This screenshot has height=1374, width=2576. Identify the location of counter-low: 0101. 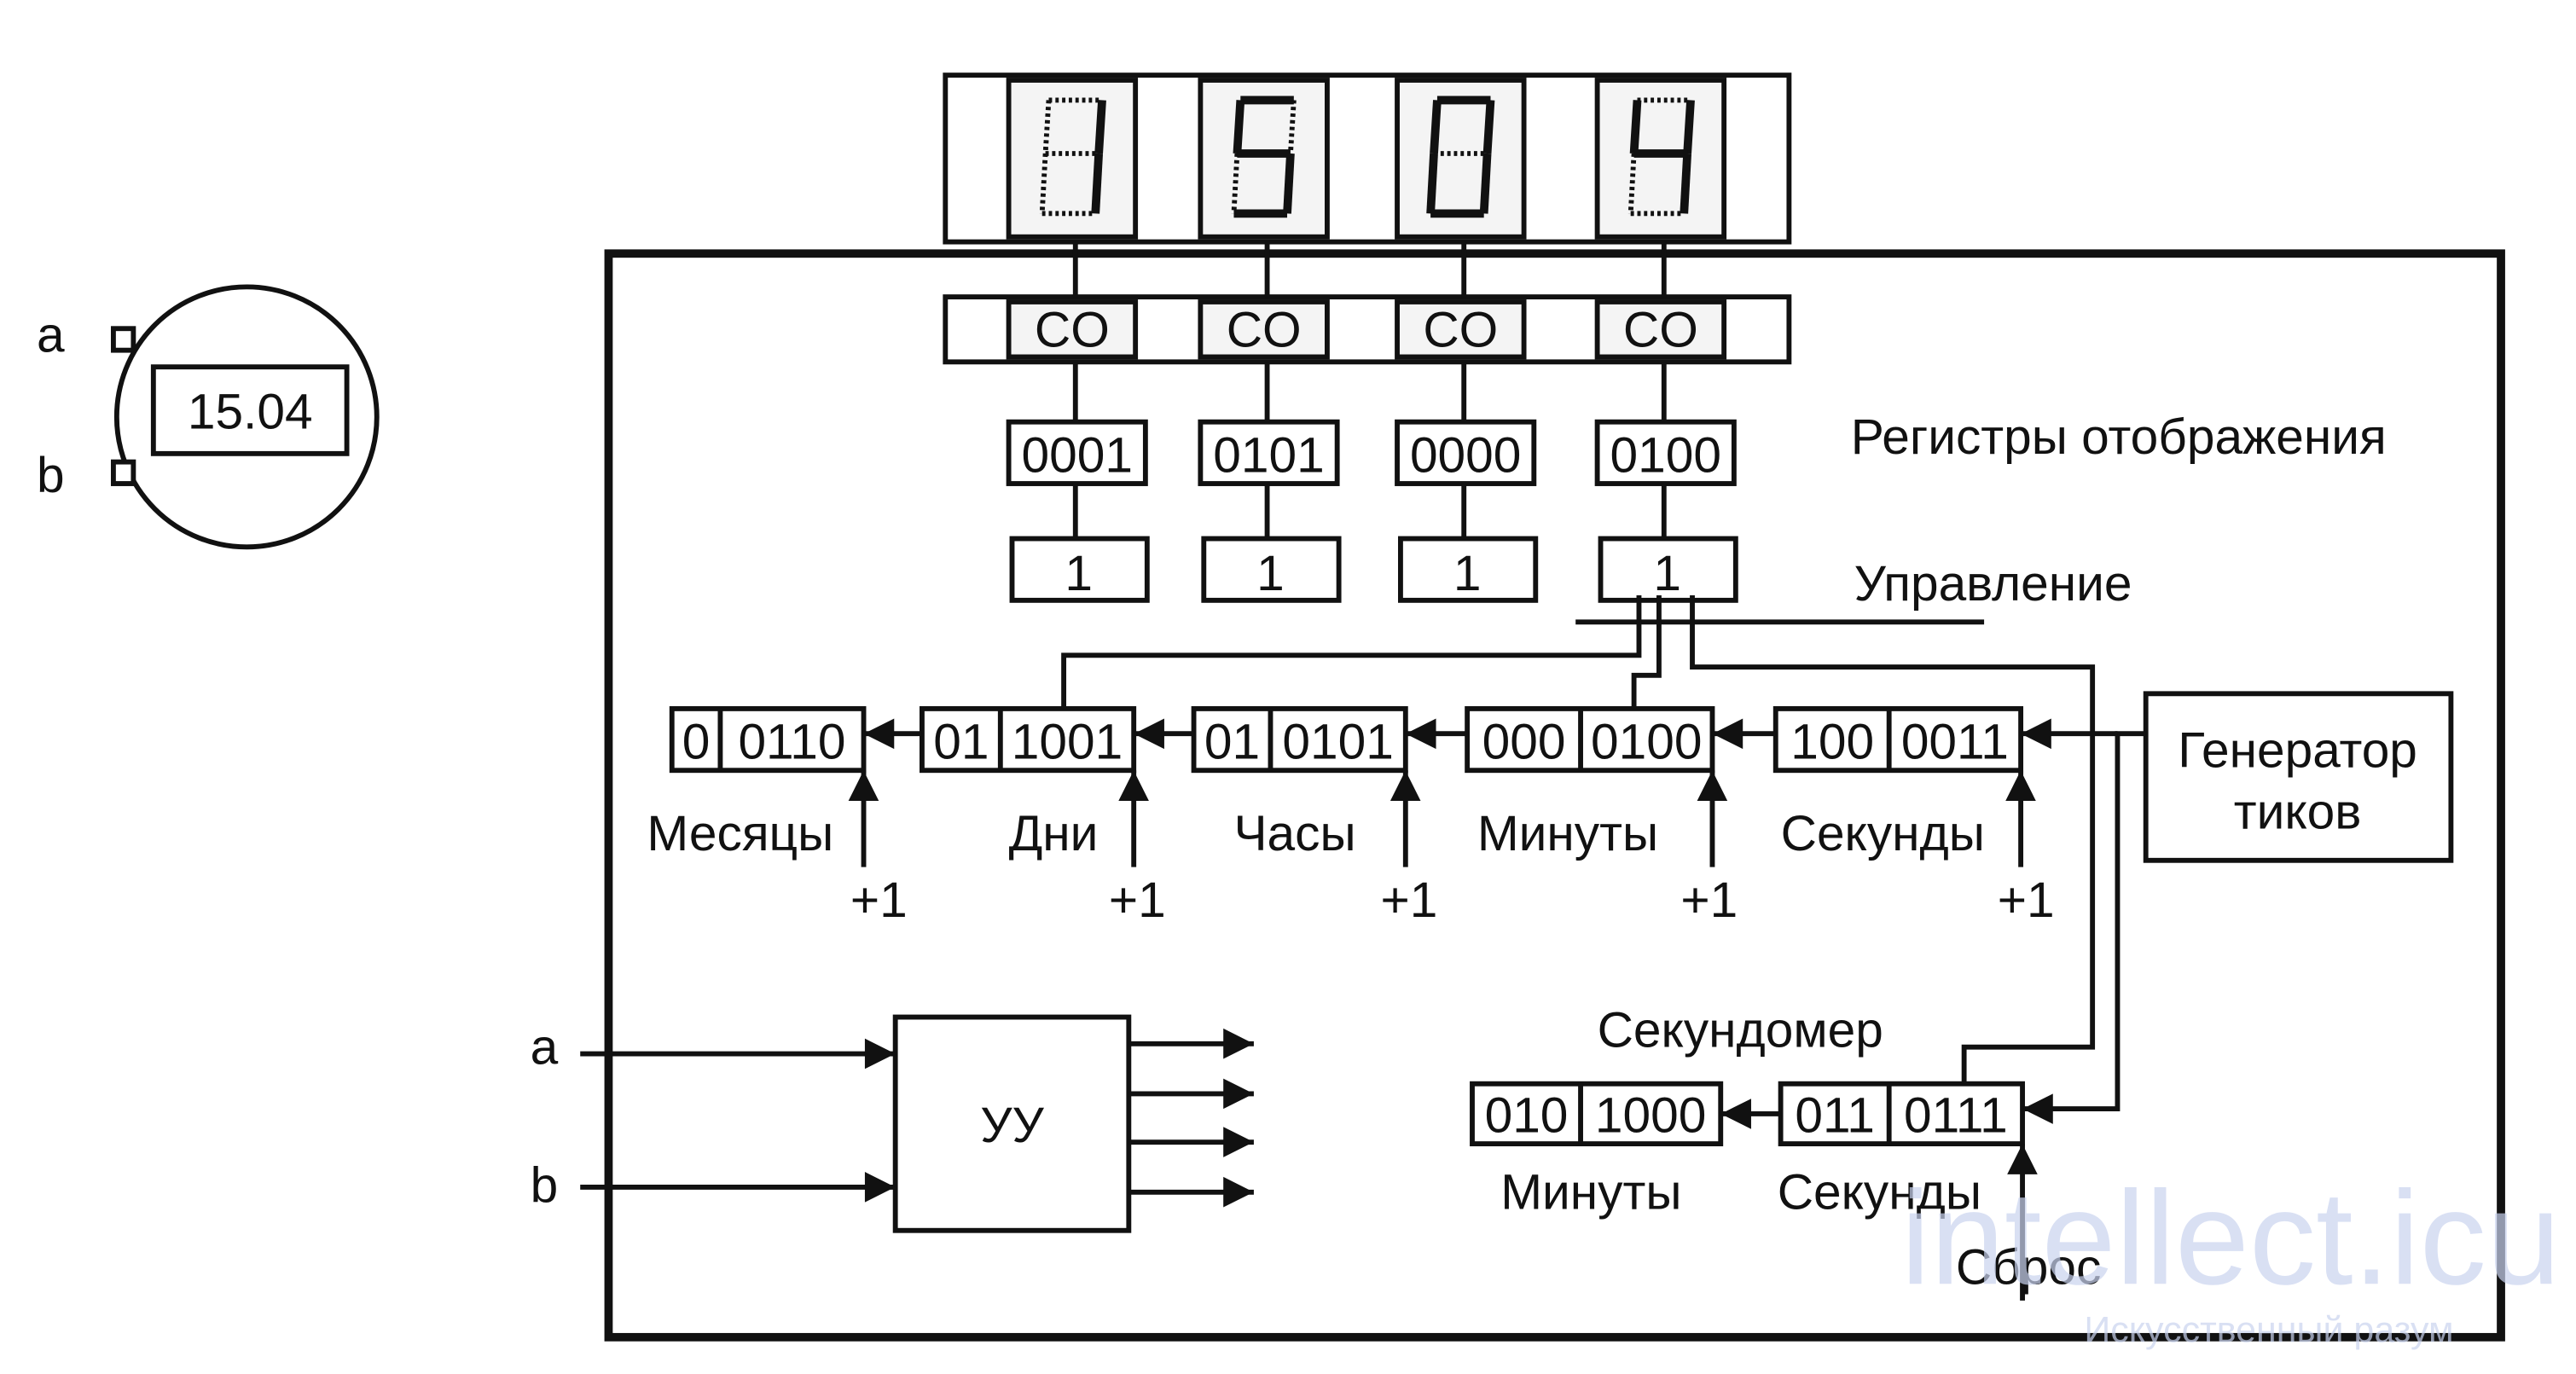
(1337, 742).